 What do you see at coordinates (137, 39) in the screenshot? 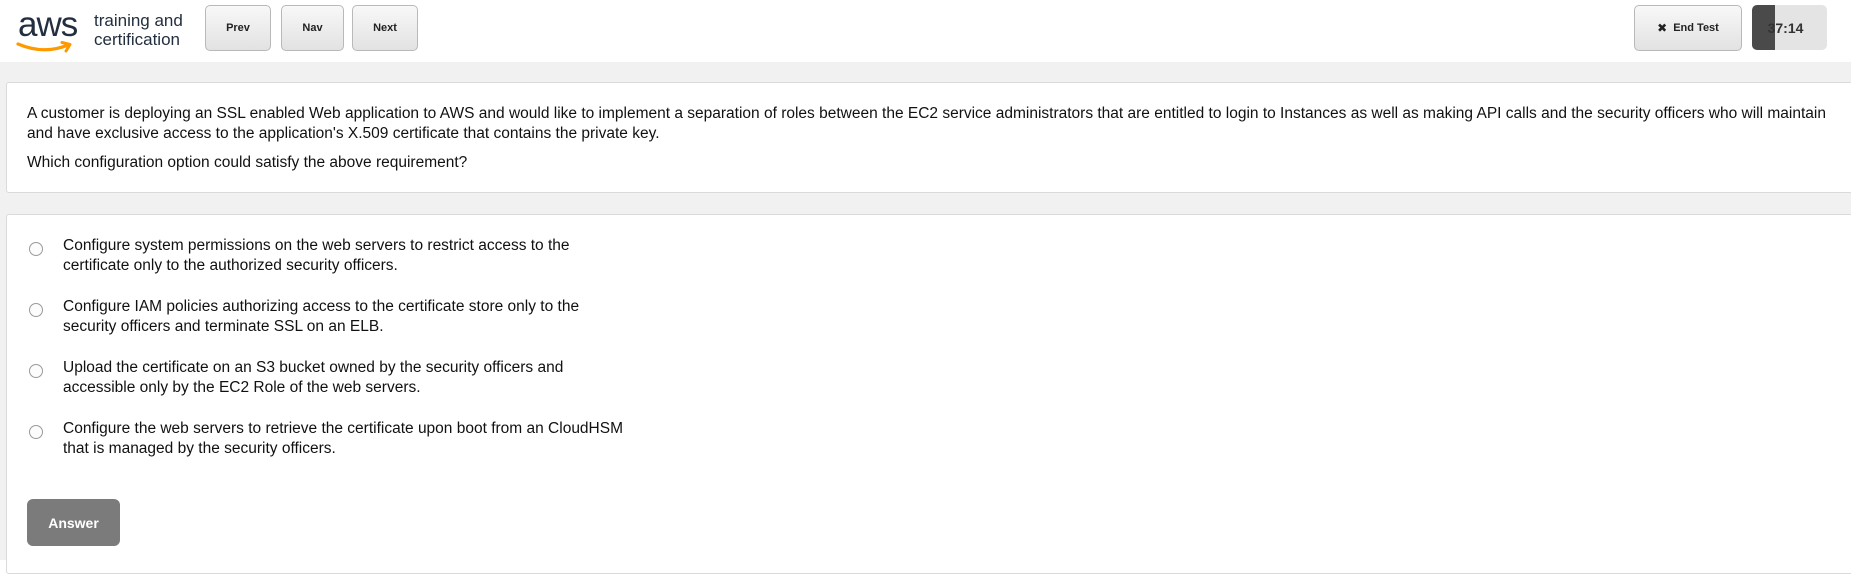
I see `tagline-line-2: certification` at bounding box center [137, 39].